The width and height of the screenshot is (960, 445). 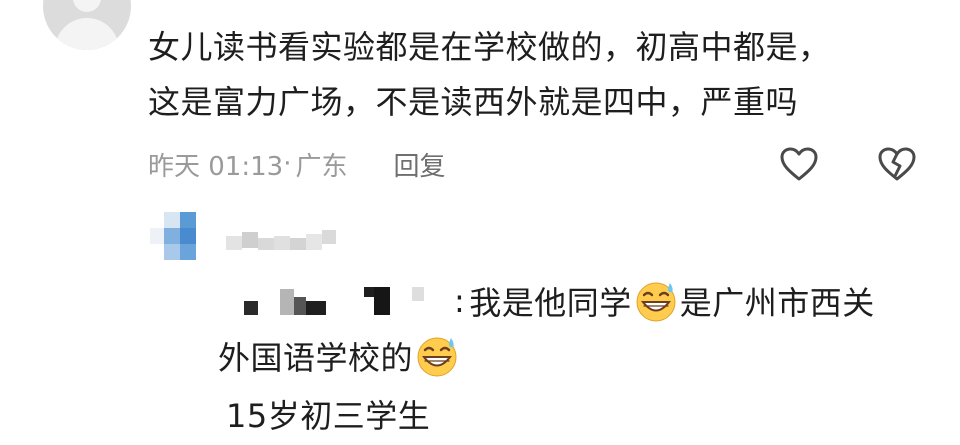 I want to click on avatar-head-shape, so click(x=87, y=6).